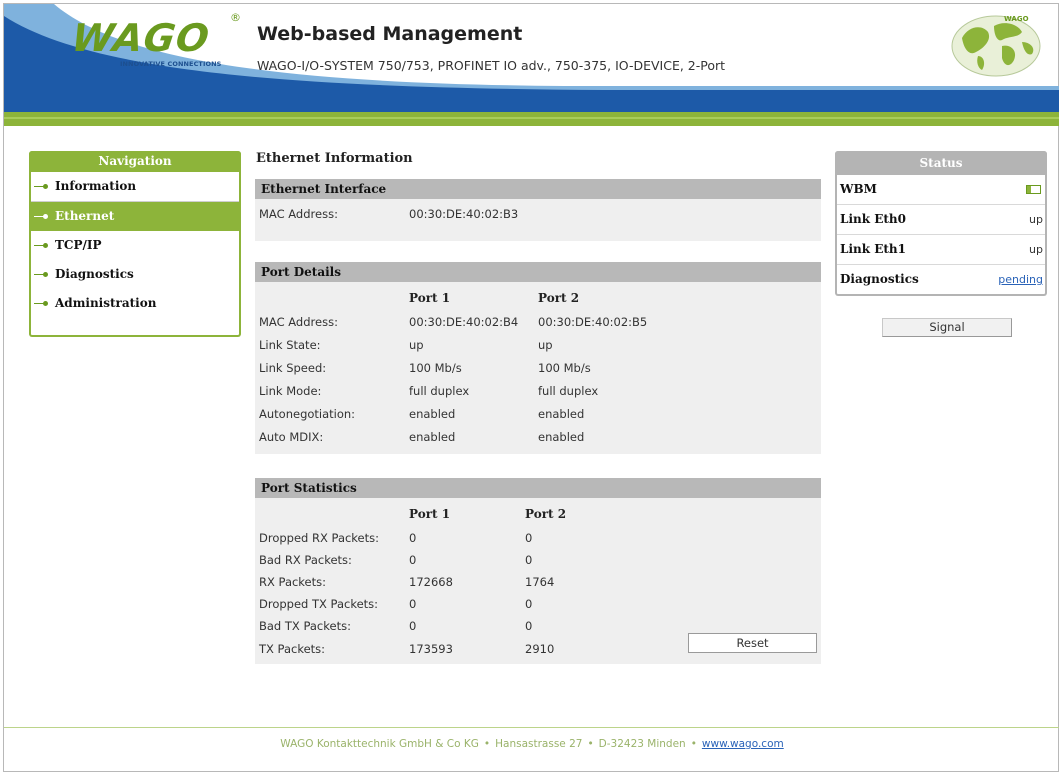  What do you see at coordinates (879, 279) in the screenshot?
I see `status-label: Diagnostics` at bounding box center [879, 279].